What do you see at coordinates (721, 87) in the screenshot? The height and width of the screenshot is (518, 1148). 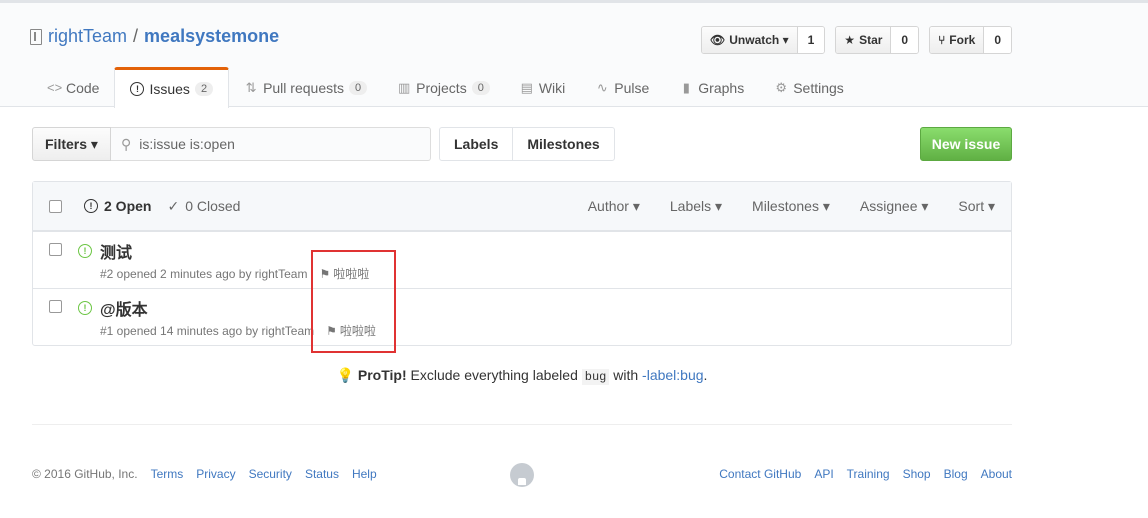 I see `tab-label: Graphs` at bounding box center [721, 87].